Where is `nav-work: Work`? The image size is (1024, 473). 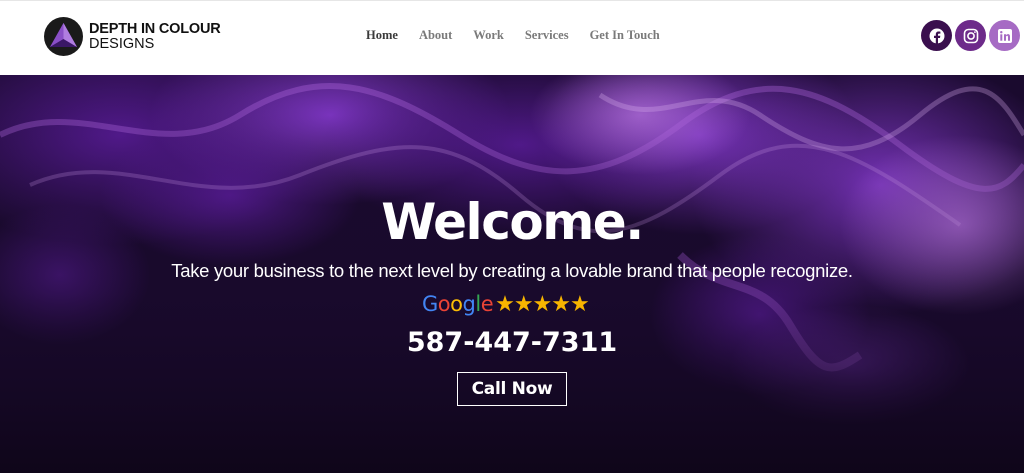
nav-work: Work is located at coordinates (488, 35).